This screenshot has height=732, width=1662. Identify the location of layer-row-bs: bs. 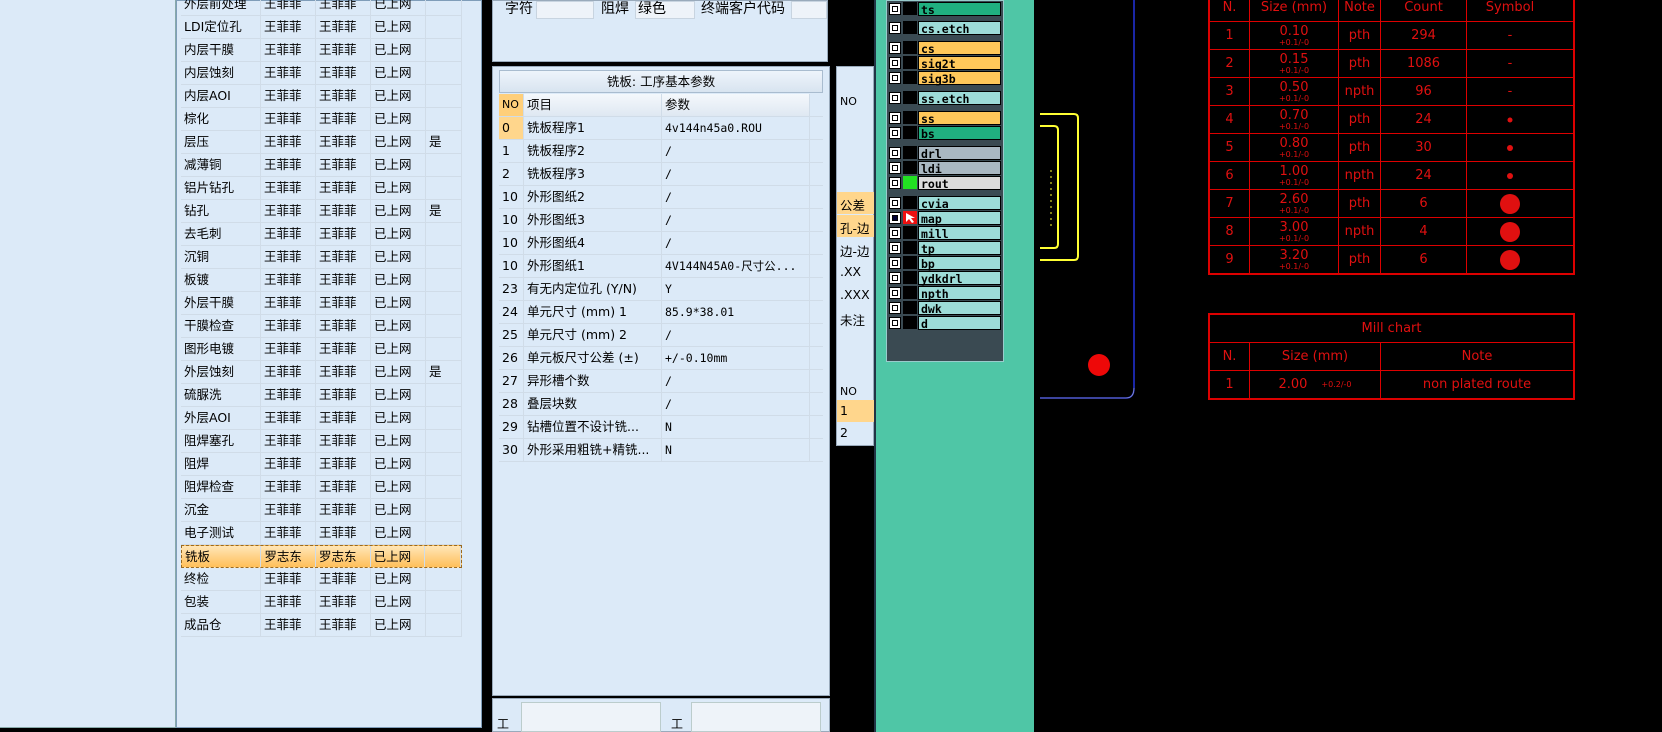
(945, 133).